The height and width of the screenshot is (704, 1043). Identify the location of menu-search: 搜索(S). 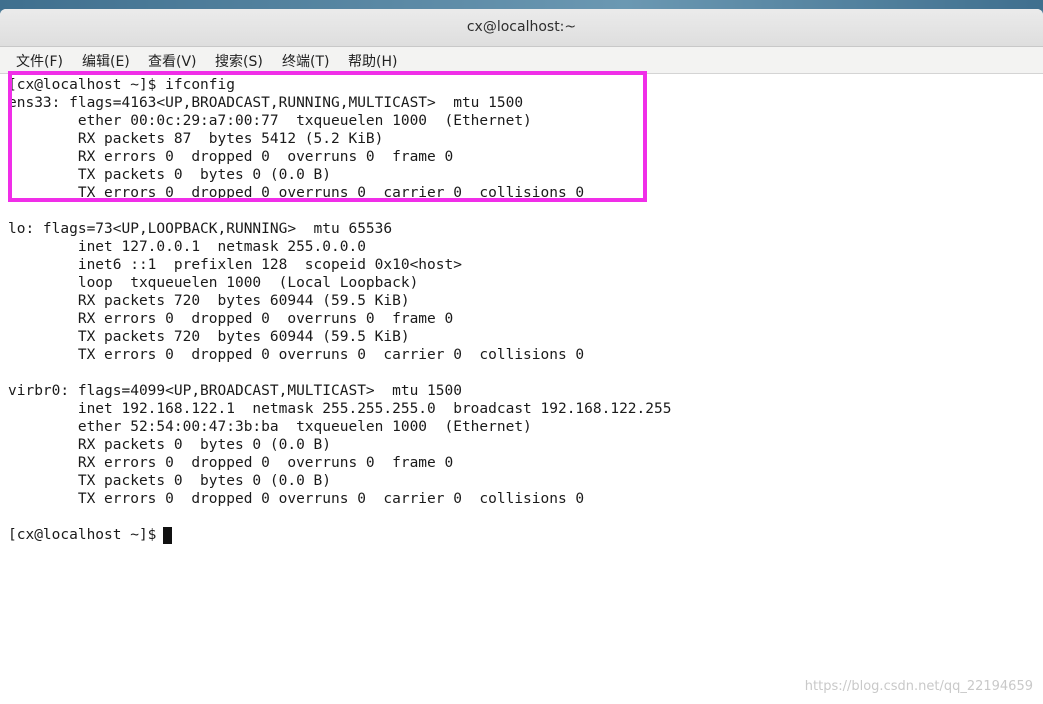
(239, 61).